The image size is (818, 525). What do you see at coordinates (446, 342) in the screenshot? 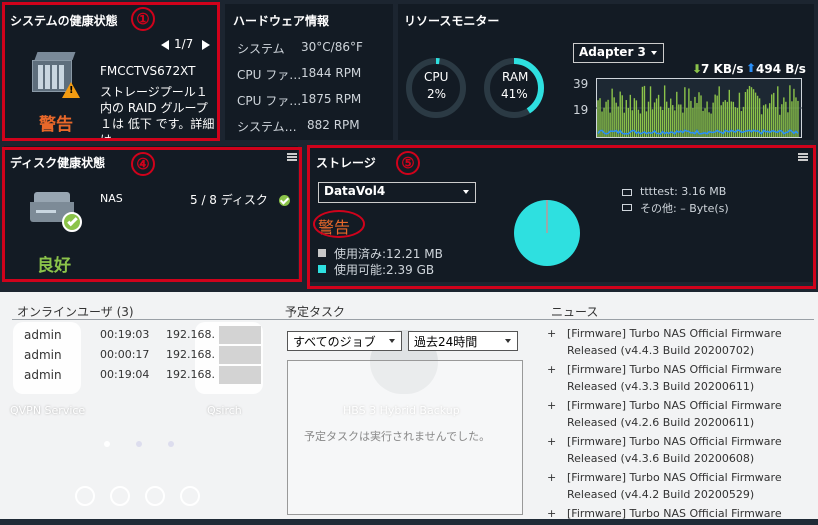
I see `time-filter-value: 過去24時間` at bounding box center [446, 342].